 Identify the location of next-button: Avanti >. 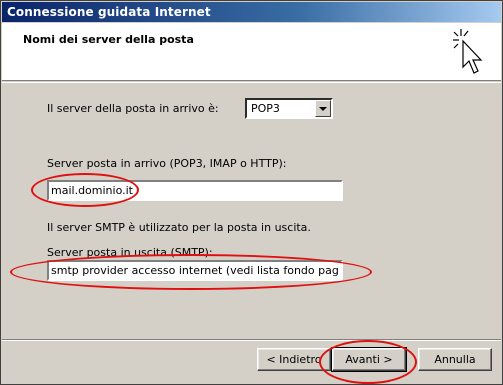
(369, 359).